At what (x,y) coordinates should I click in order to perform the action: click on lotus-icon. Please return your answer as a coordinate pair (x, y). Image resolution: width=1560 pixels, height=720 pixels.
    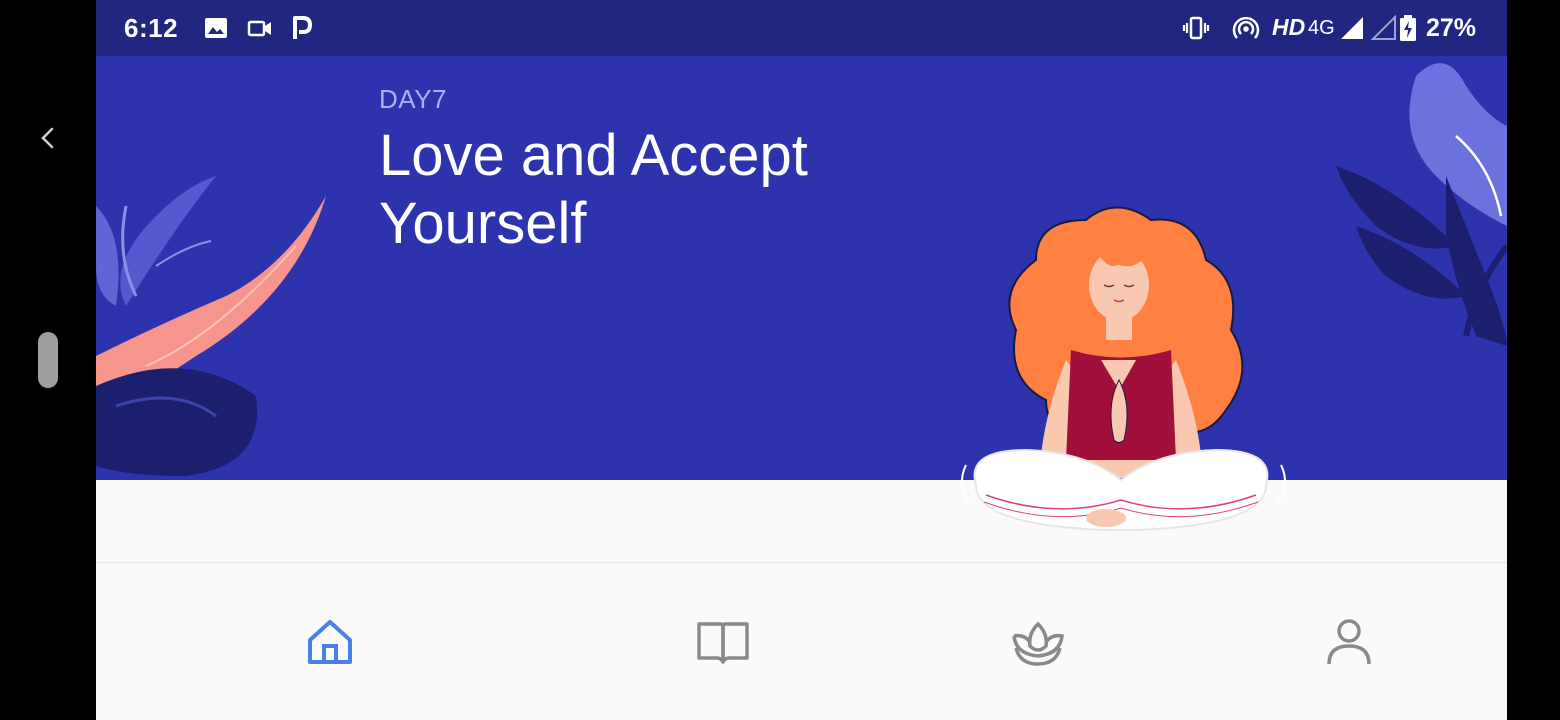
    Looking at the image, I should click on (1038, 643).